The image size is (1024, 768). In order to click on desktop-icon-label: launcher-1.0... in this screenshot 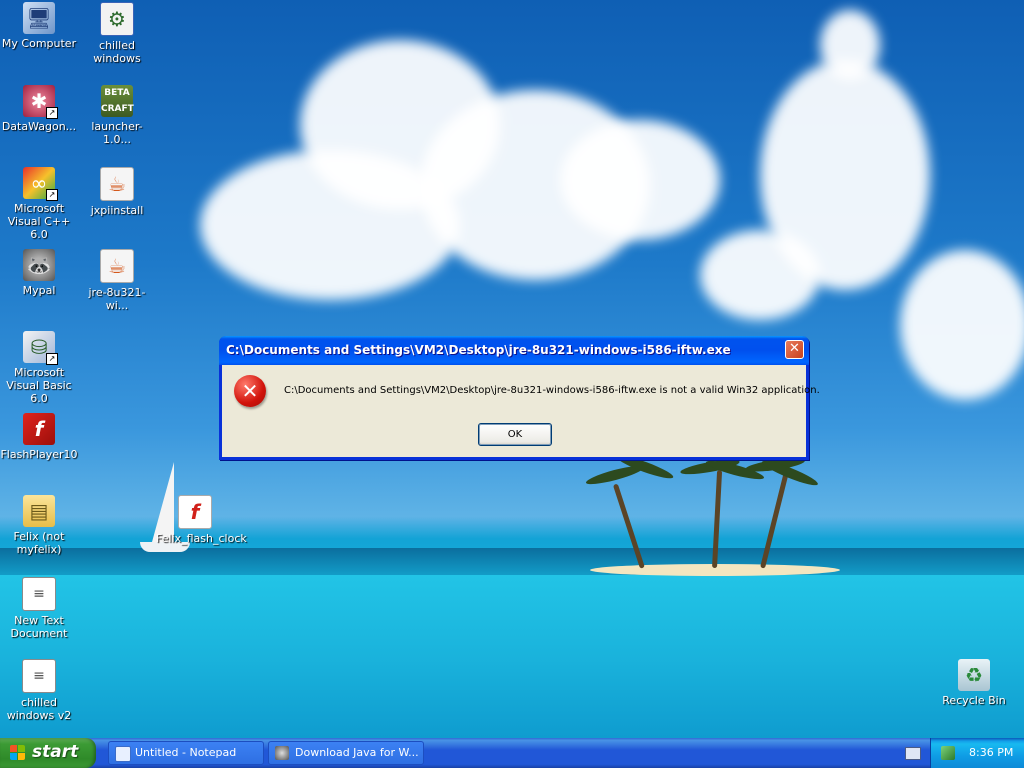, I will do `click(117, 133)`.